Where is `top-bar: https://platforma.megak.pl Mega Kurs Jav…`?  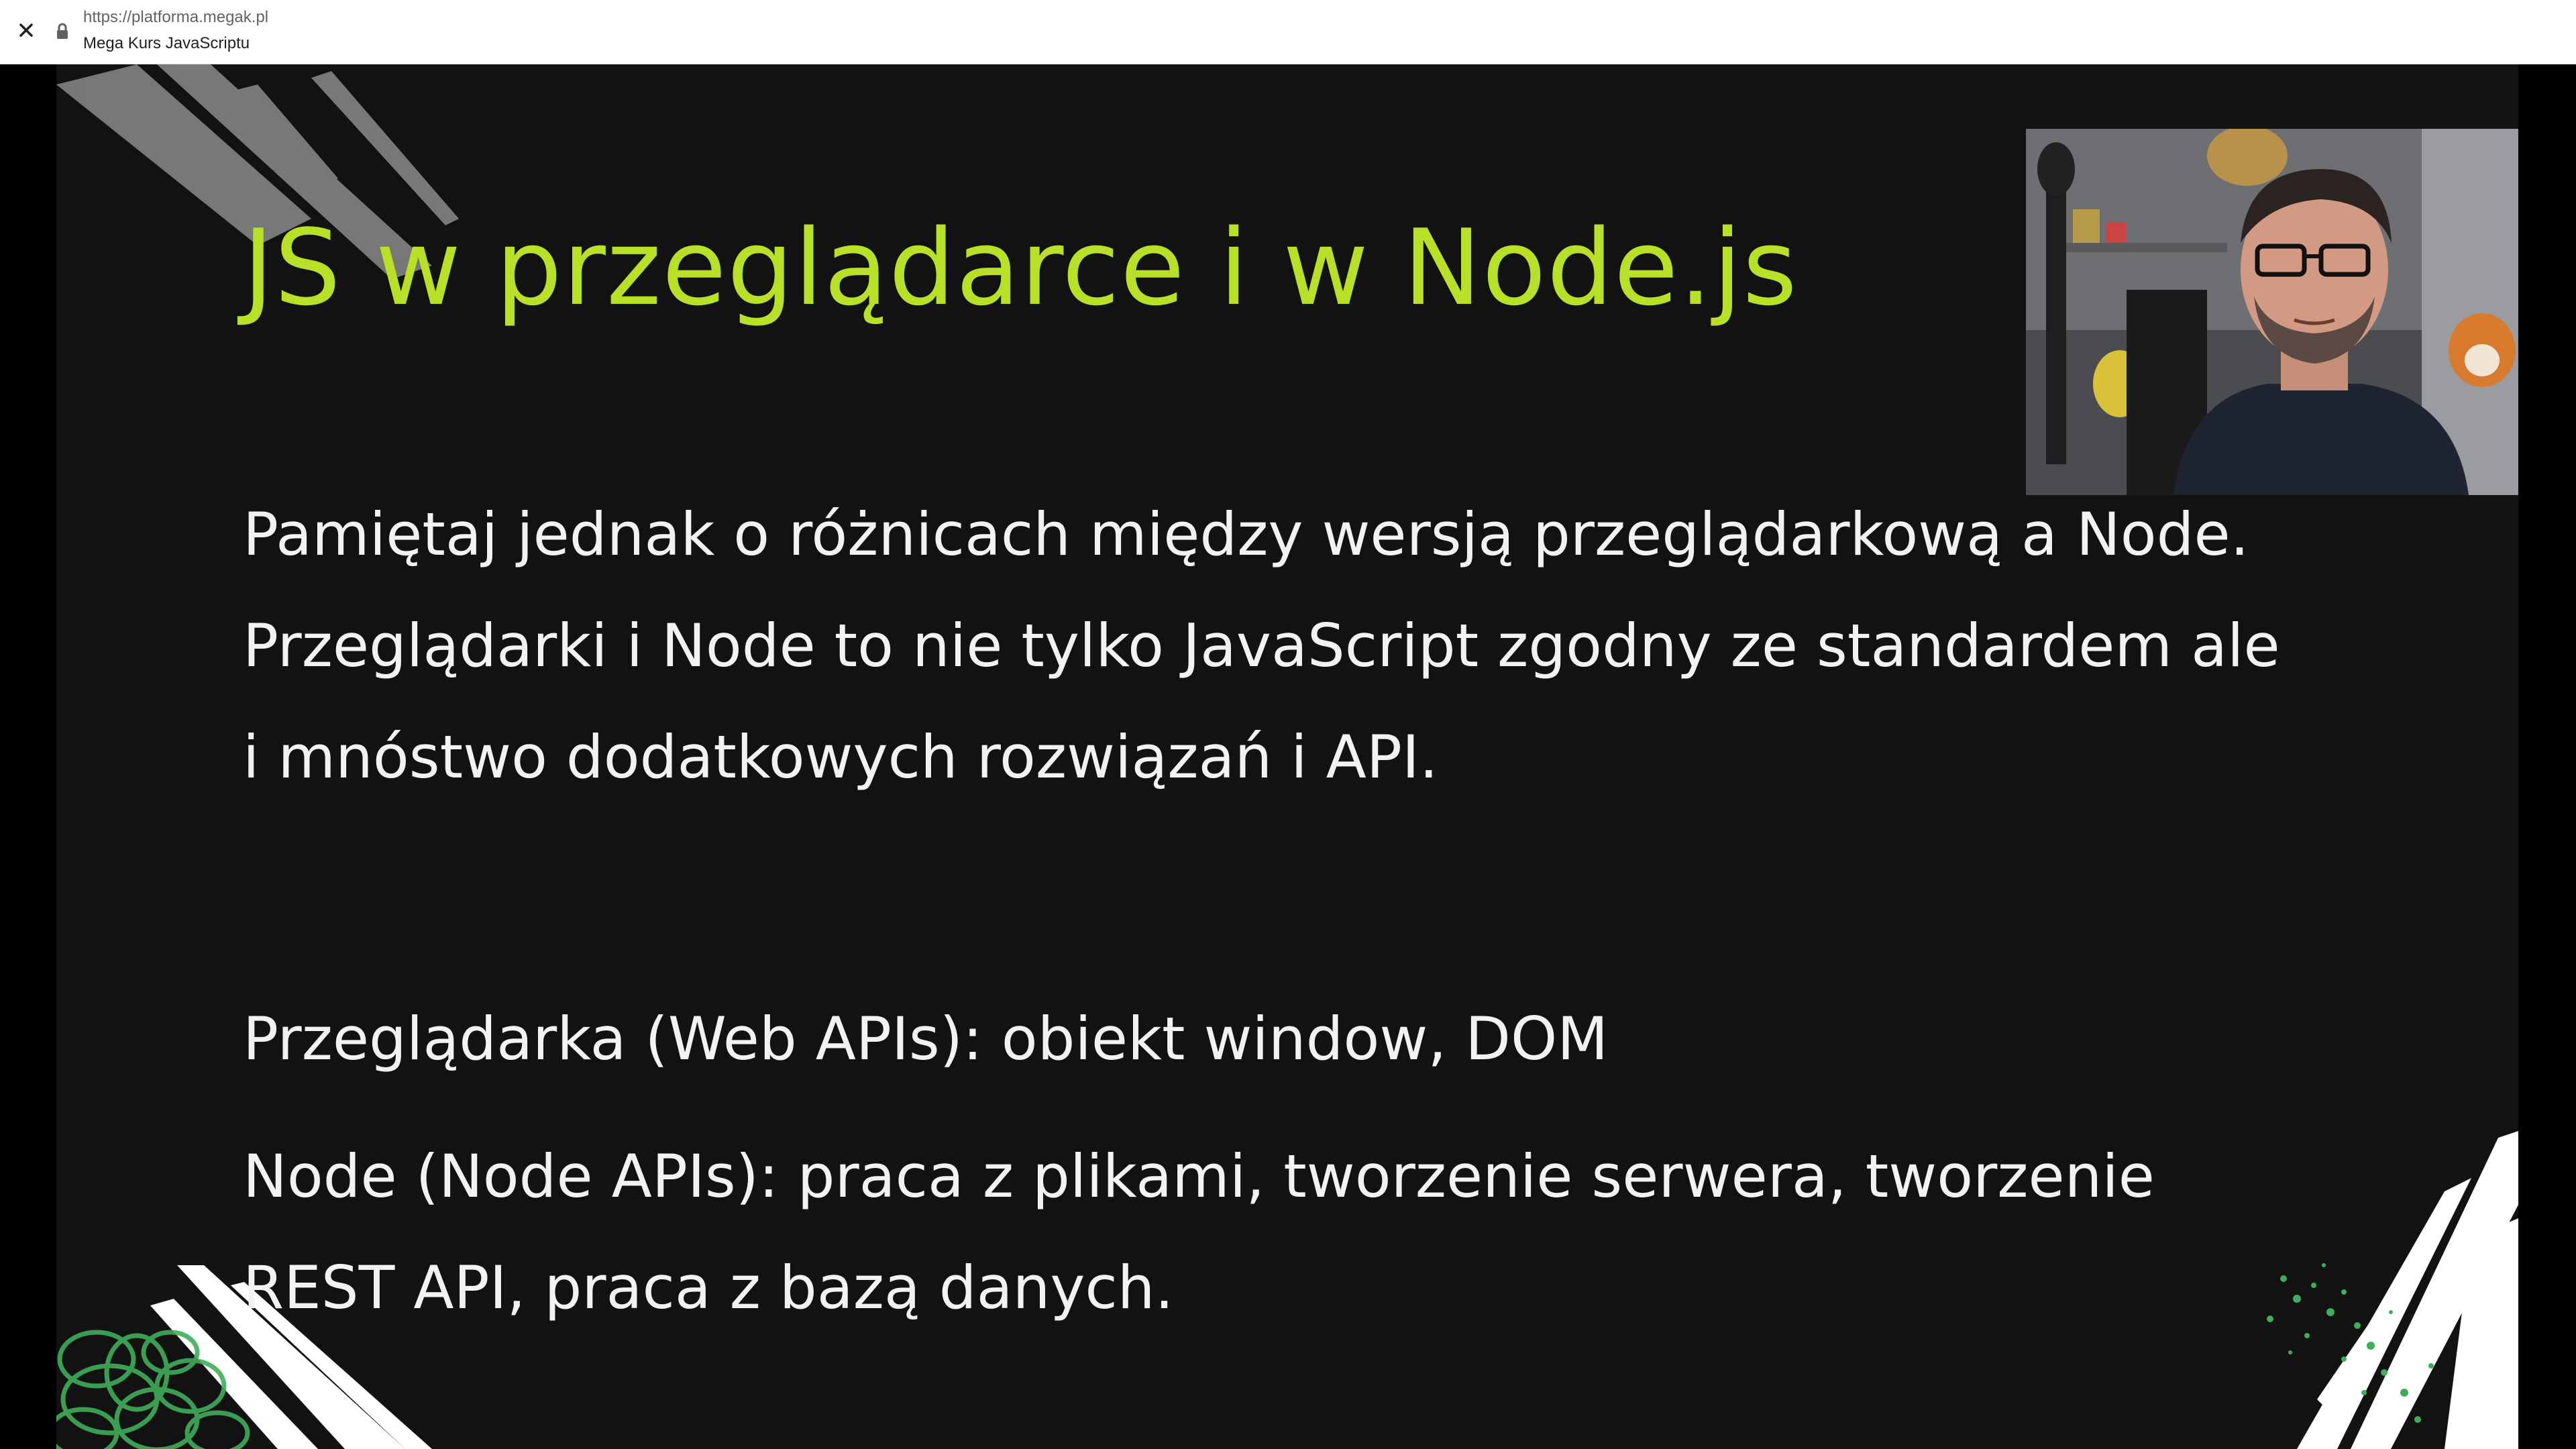 top-bar: https://platforma.megak.pl Mega Kurs Jav… is located at coordinates (1288, 32).